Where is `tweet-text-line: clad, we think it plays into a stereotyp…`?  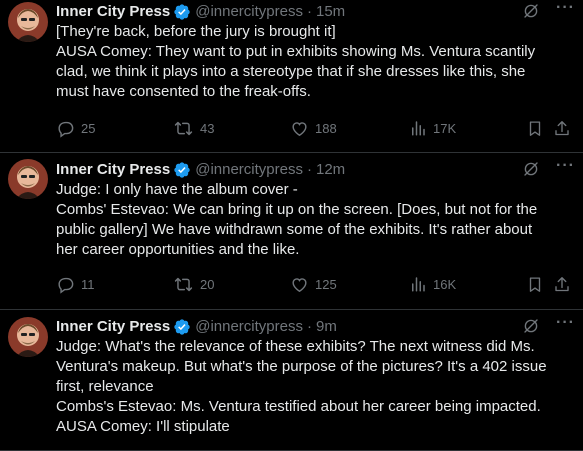 tweet-text-line: clad, we think it plays into a stereotyp… is located at coordinates (291, 71).